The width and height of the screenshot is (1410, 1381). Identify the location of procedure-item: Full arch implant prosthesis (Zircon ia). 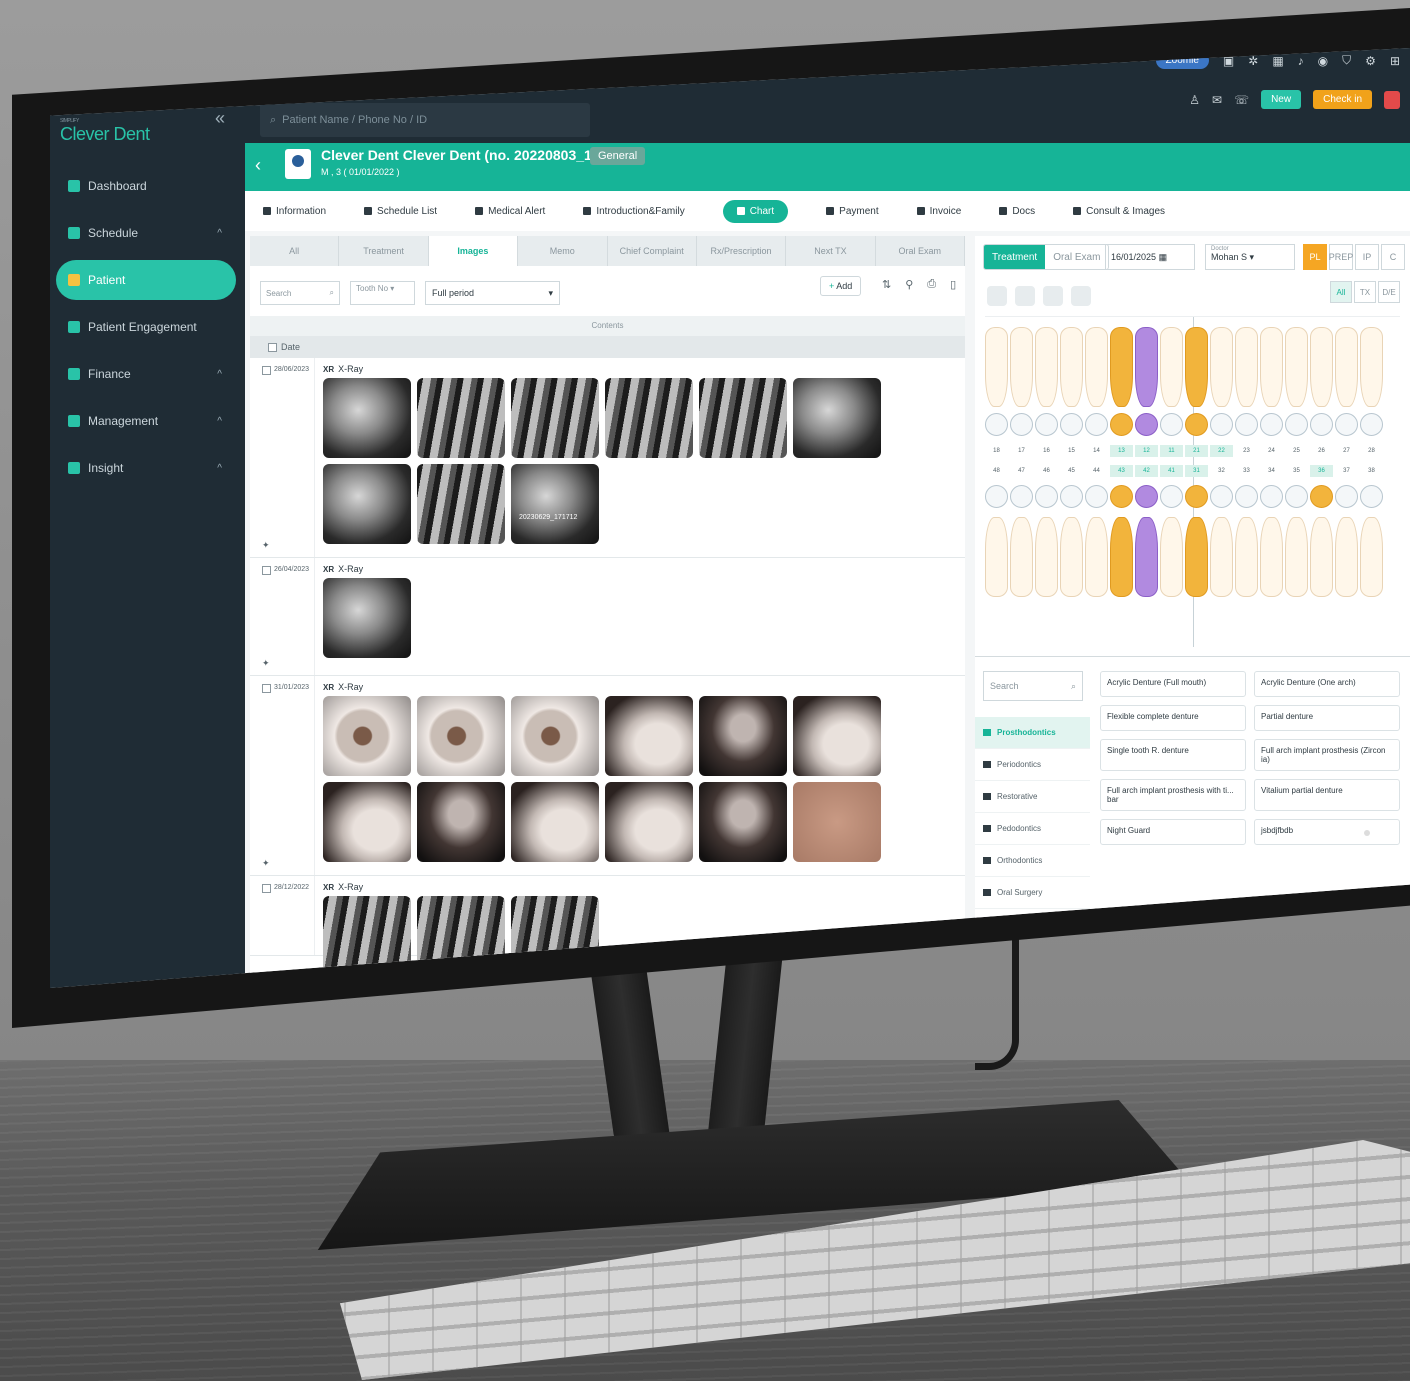
(1327, 755).